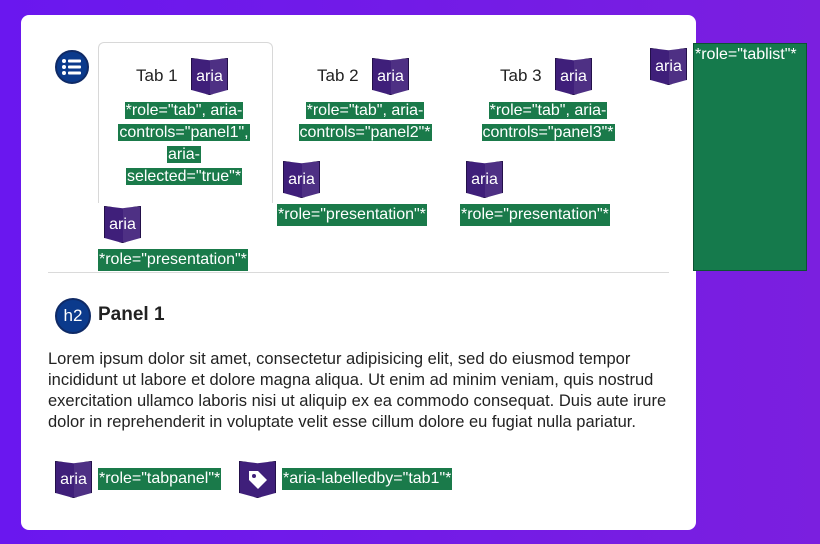 This screenshot has width=820, height=544. I want to click on tablist-divider, so click(358, 272).